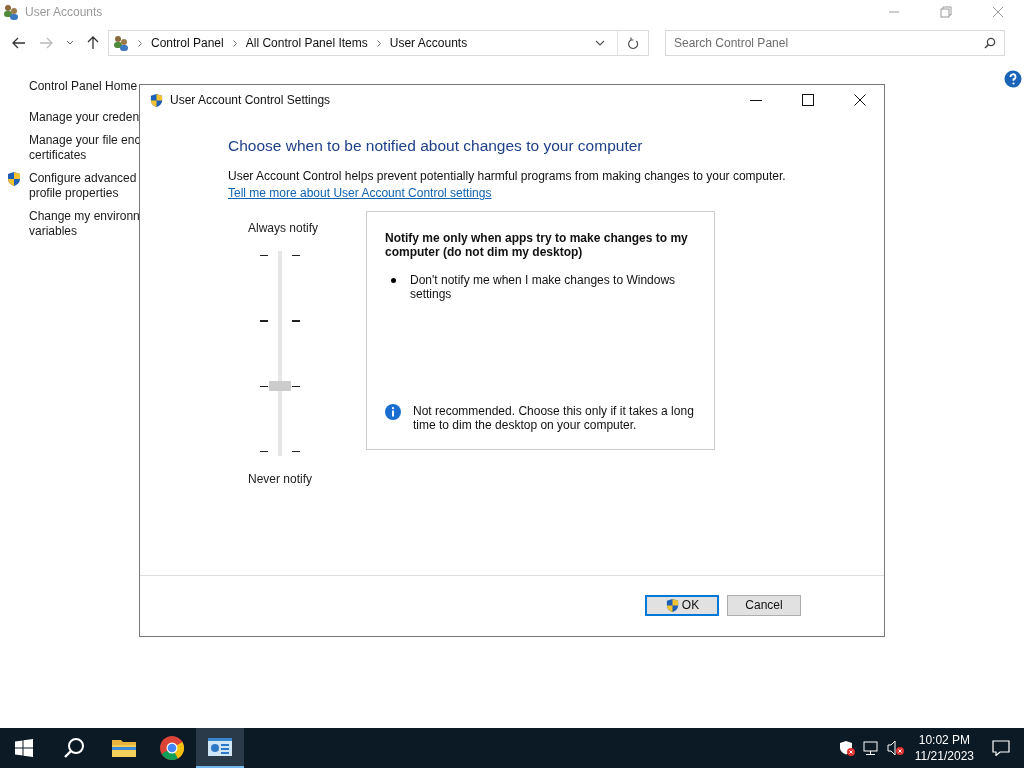  What do you see at coordinates (280, 386) in the screenshot?
I see `slider-thumb` at bounding box center [280, 386].